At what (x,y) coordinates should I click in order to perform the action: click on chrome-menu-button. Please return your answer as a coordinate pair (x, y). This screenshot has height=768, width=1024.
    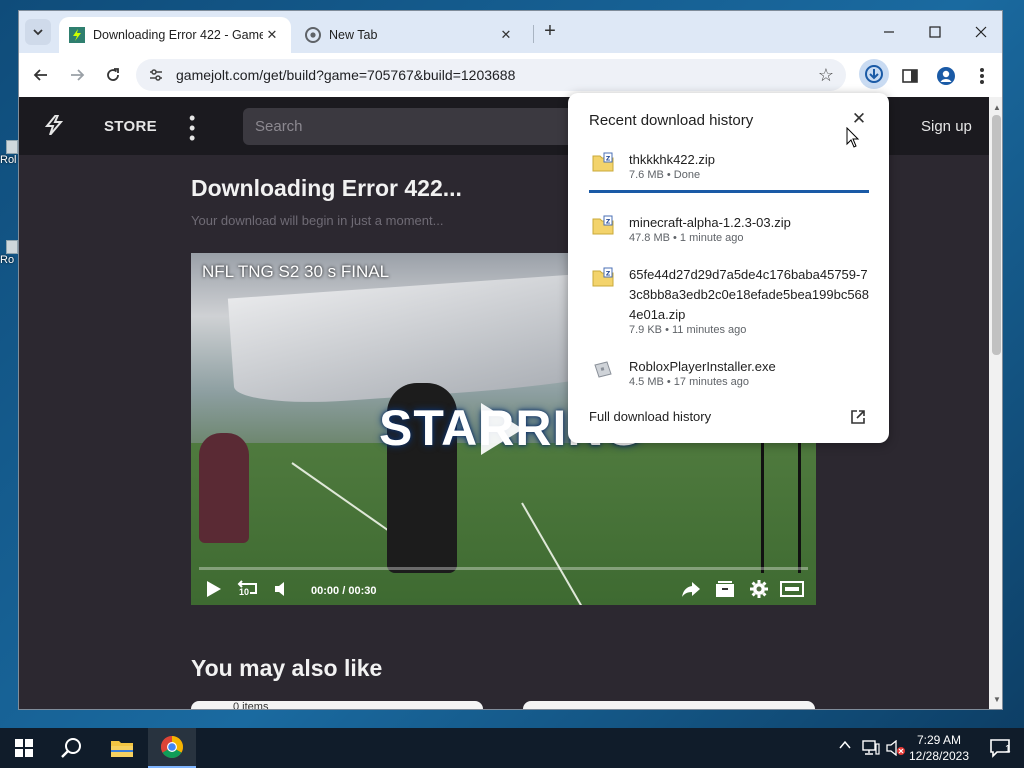
    Looking at the image, I should click on (982, 76).